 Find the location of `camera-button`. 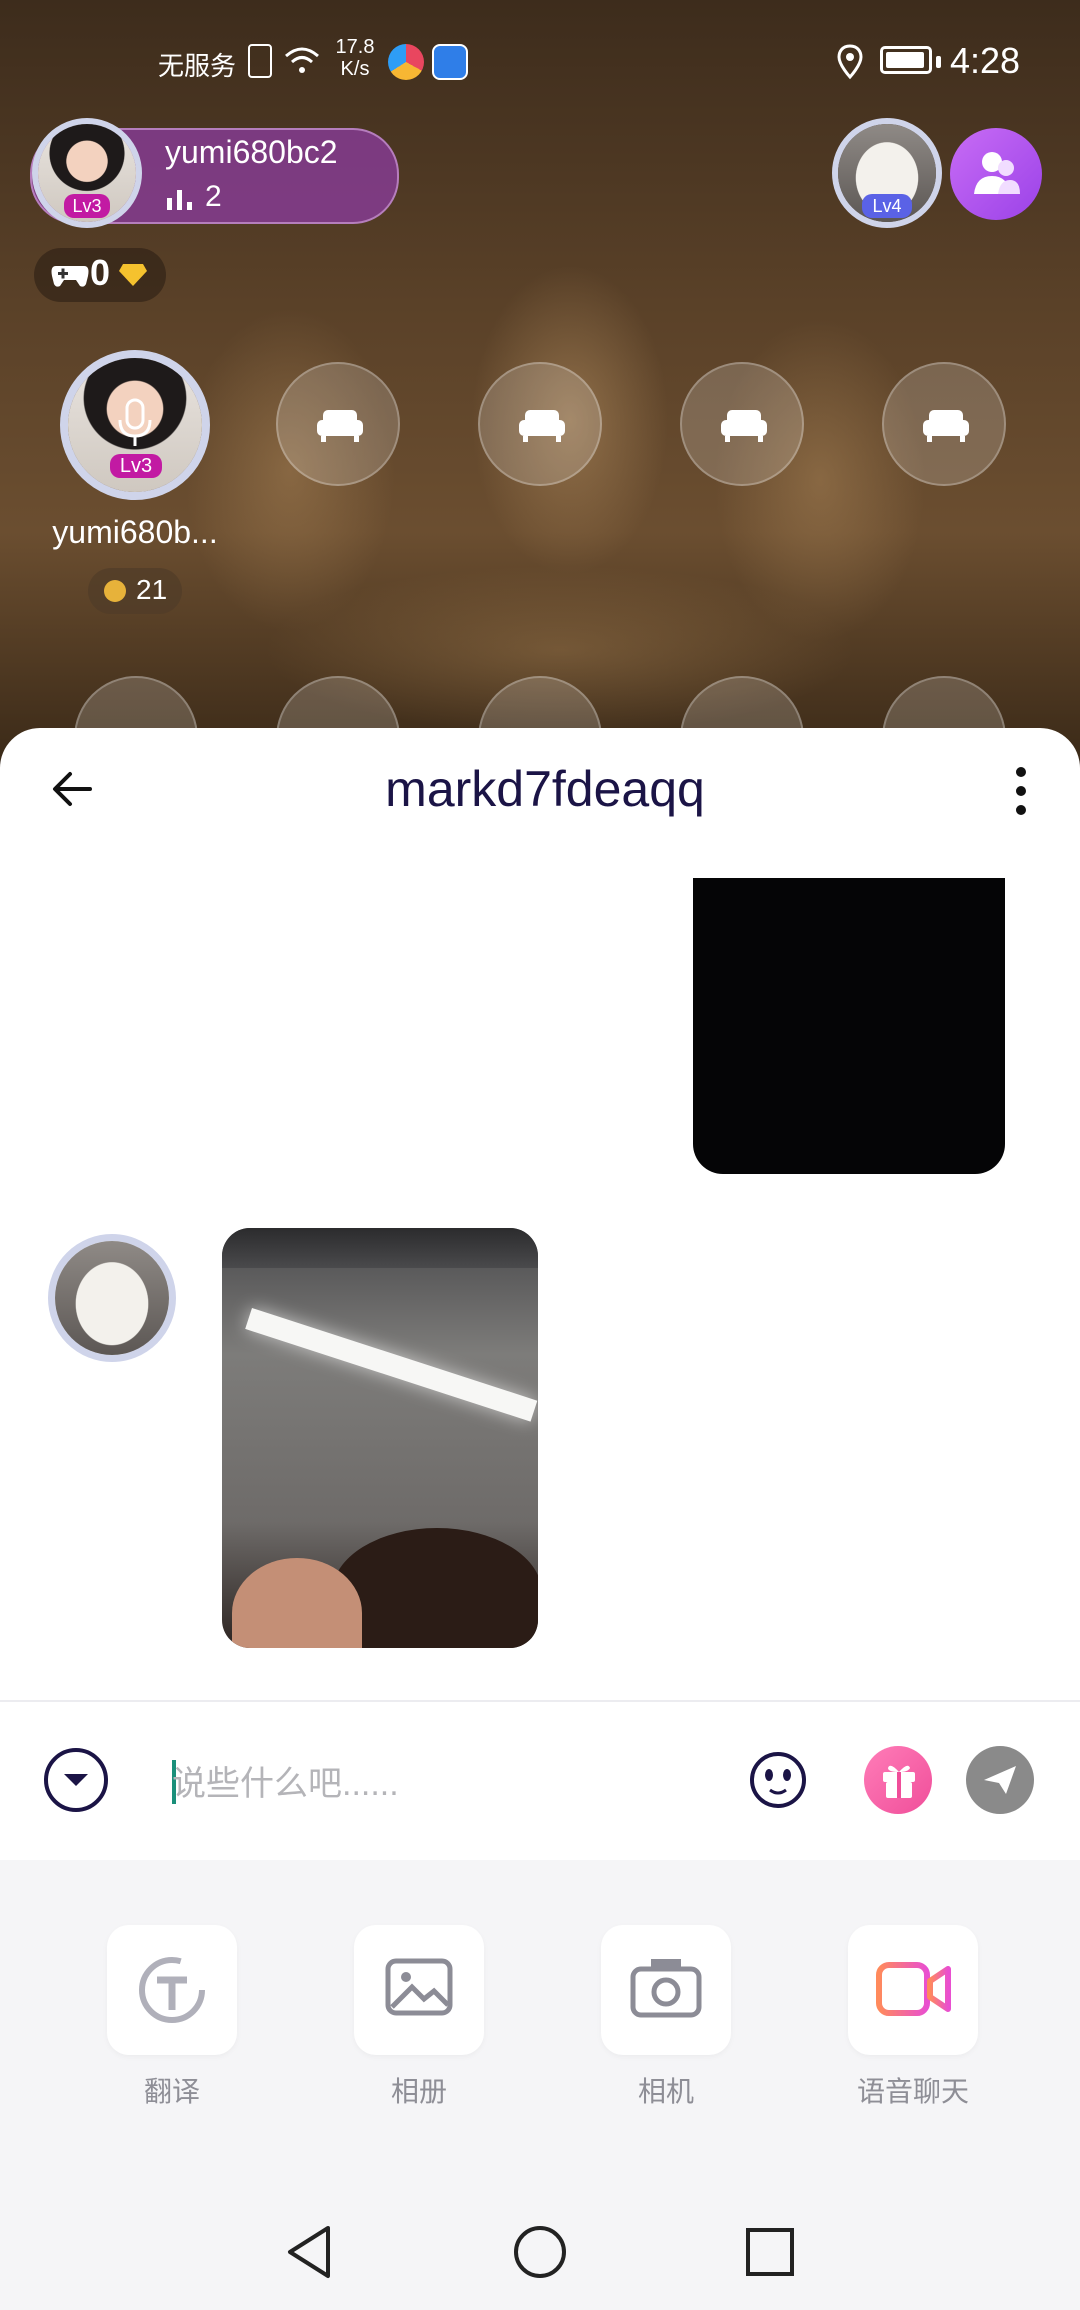

camera-button is located at coordinates (666, 1990).